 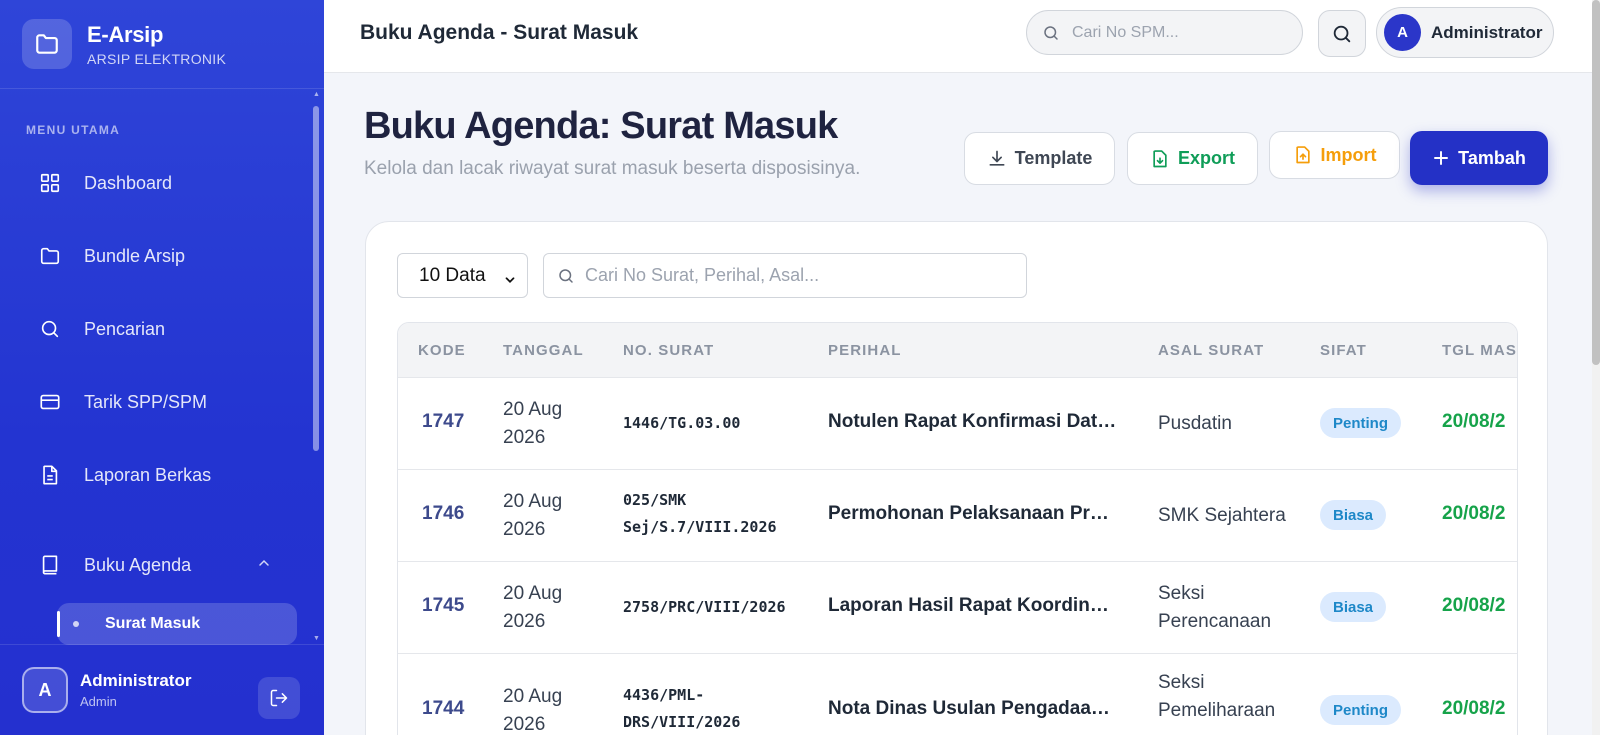 I want to click on file-download-icon, so click(x=1160, y=159).